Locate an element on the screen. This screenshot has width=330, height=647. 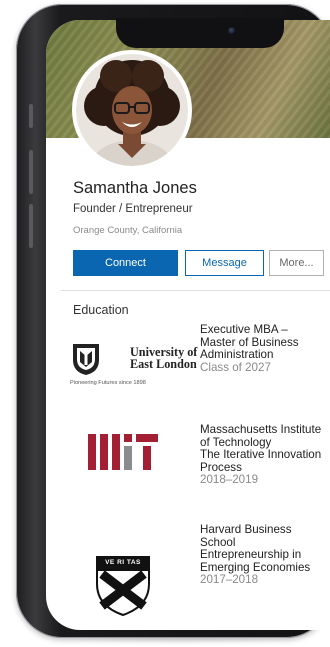
uel-logo-wordmark: University of East London is located at coordinates (163, 358).